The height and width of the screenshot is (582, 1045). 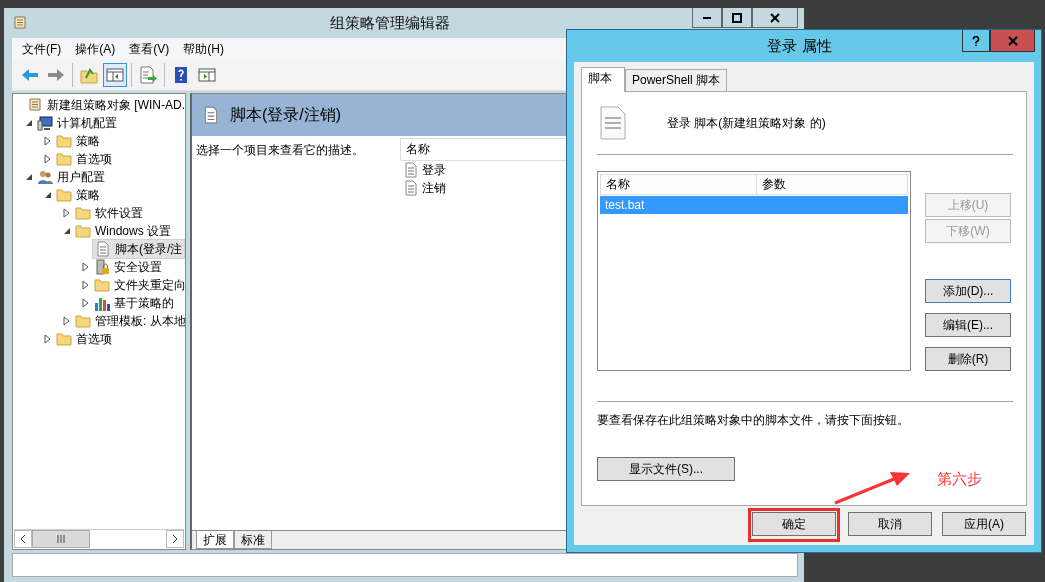 What do you see at coordinates (390, 23) in the screenshot?
I see `window-title: 组策略管理编辑器` at bounding box center [390, 23].